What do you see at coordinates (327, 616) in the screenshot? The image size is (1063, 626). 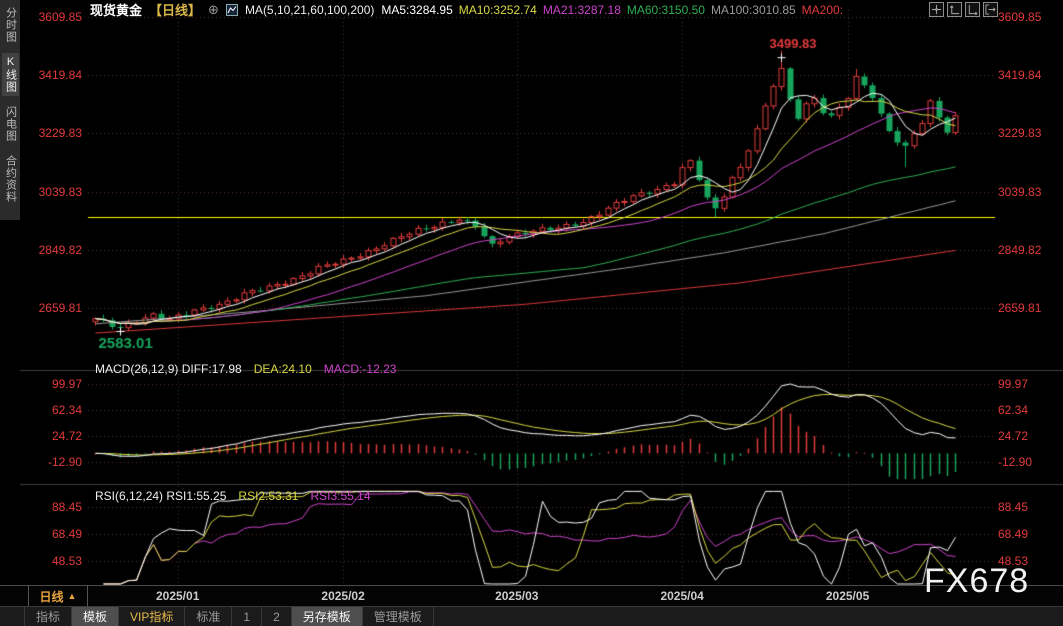 I see `toolbar-item-另存模板: 另存模板` at bounding box center [327, 616].